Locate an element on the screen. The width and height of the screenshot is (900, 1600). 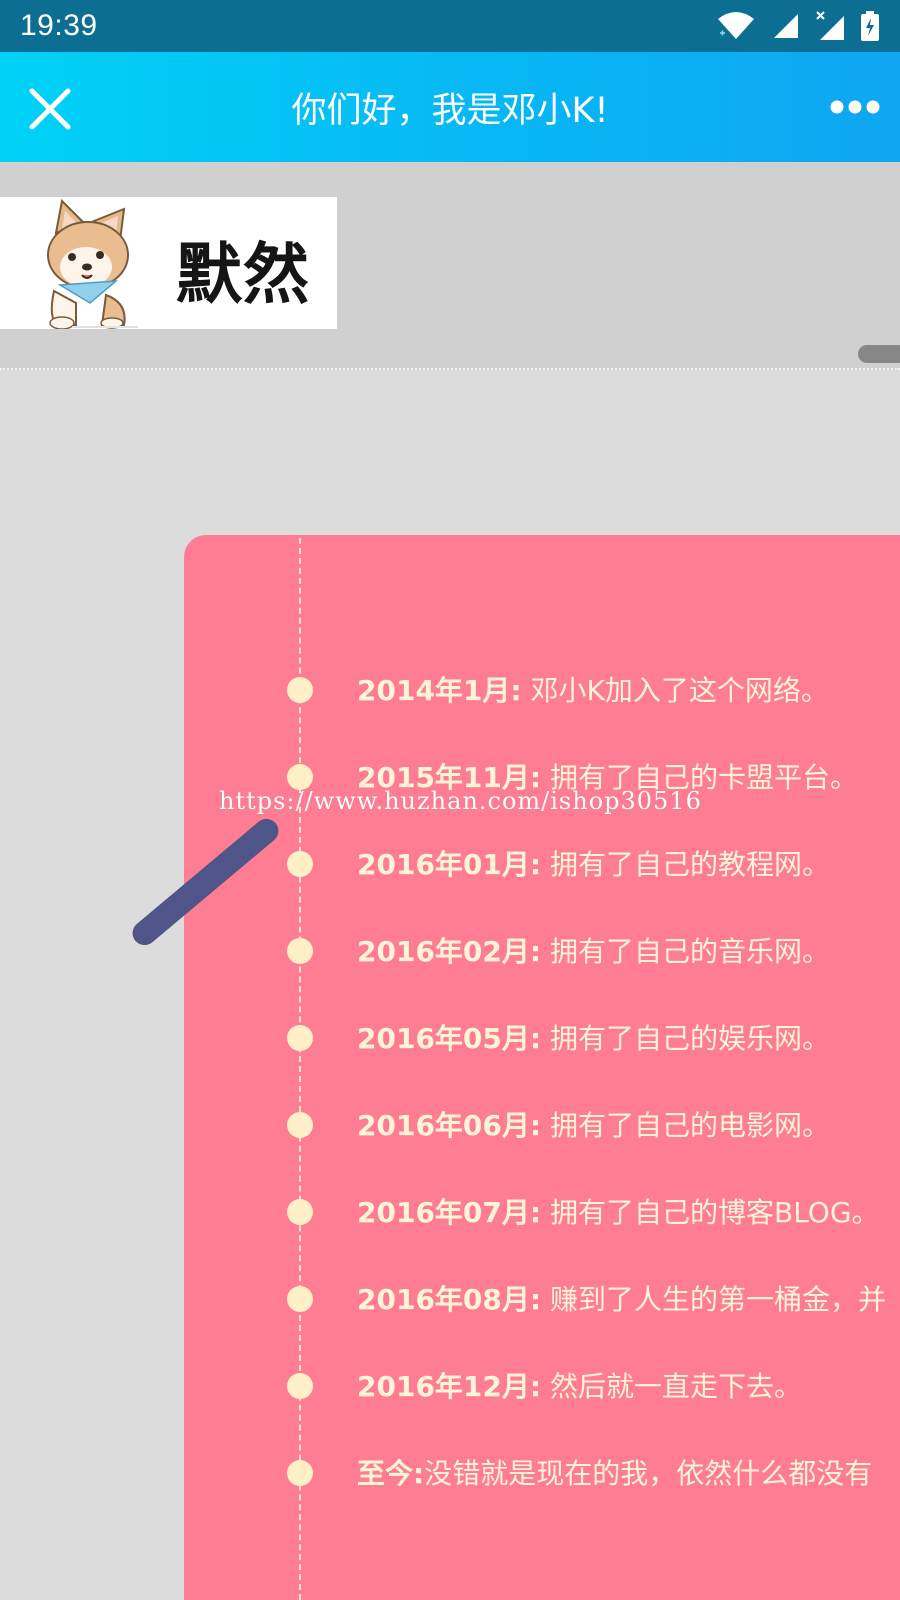
timeline-date: 2016年08月: is located at coordinates (449, 1299).